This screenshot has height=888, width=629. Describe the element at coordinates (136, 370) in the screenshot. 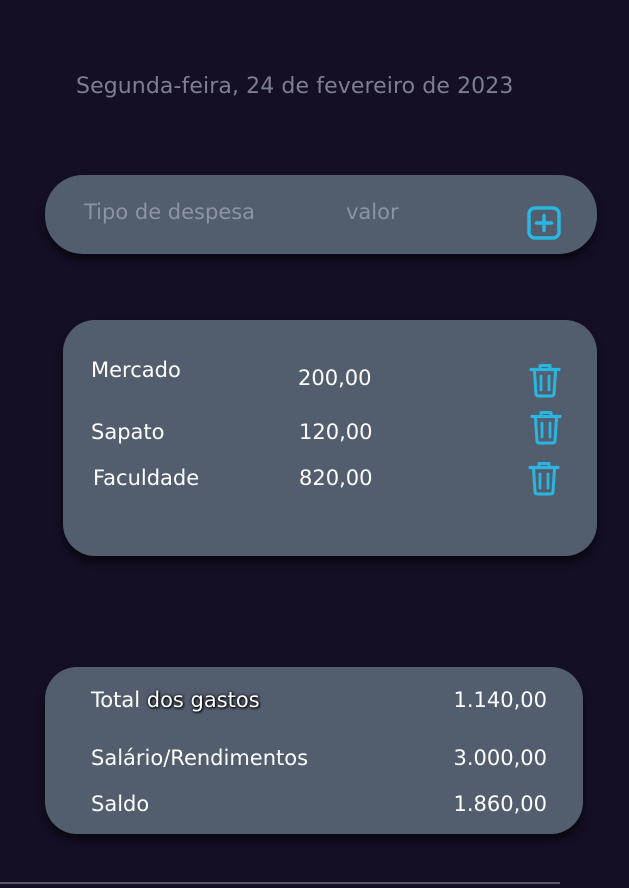

I see `expense-name: Mercado` at that location.